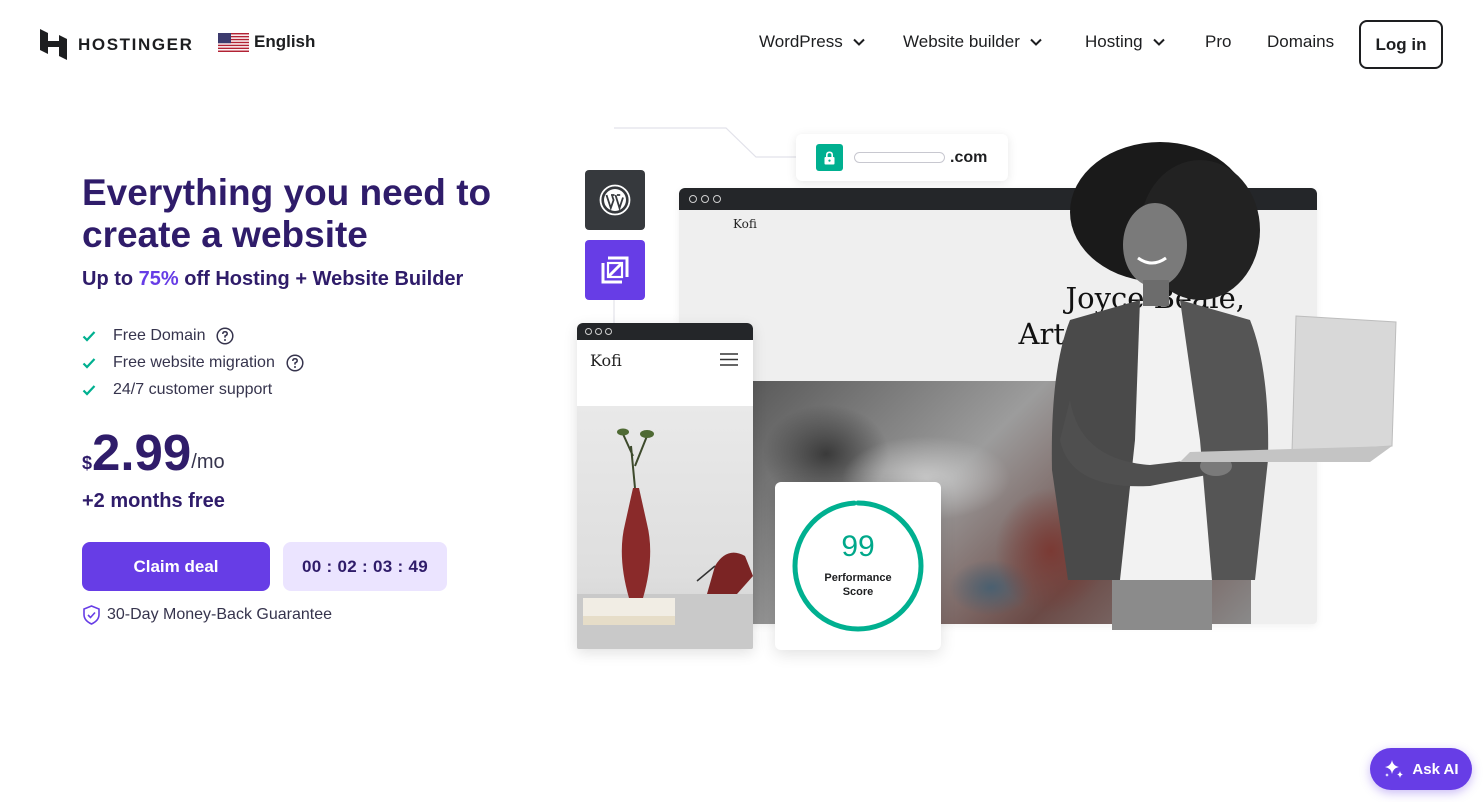 The image size is (1484, 802). I want to click on shield-check-icon, so click(91, 615).